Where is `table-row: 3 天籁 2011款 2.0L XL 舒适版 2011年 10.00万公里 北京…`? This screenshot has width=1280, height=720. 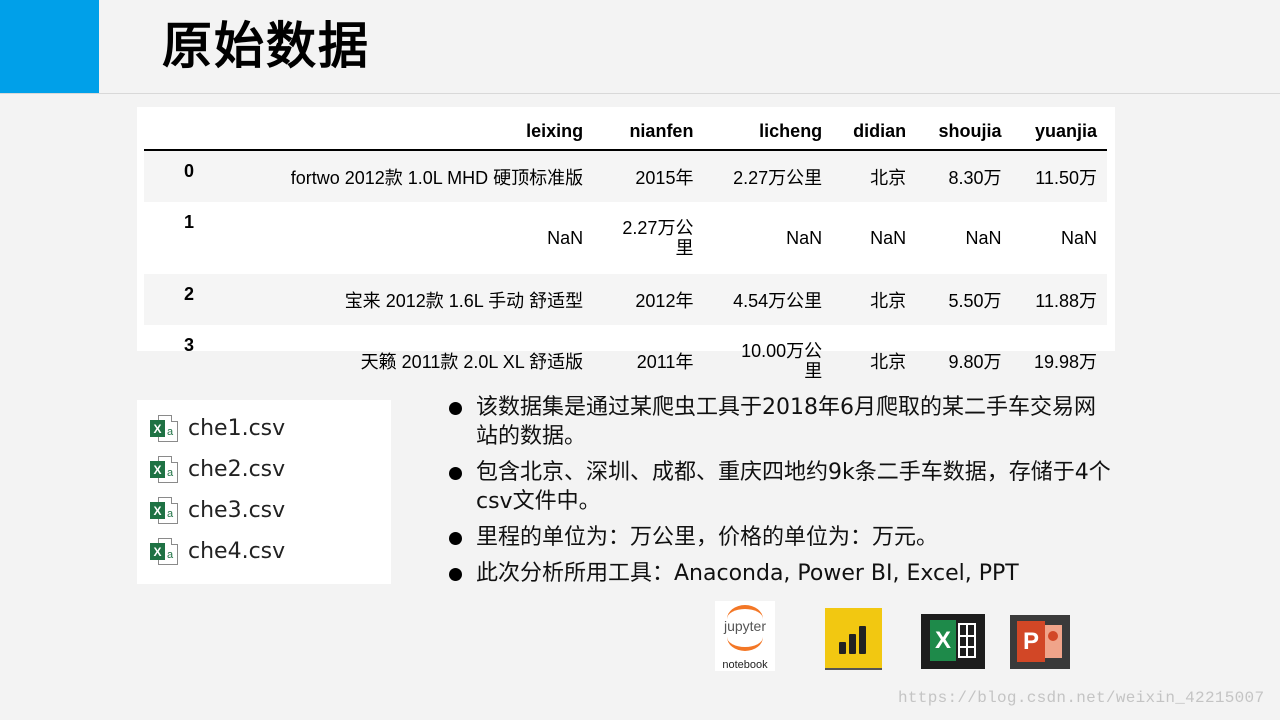
table-row: 3 天籁 2011款 2.0L XL 舒适版 2011年 10.00万公里 北京… is located at coordinates (625, 361).